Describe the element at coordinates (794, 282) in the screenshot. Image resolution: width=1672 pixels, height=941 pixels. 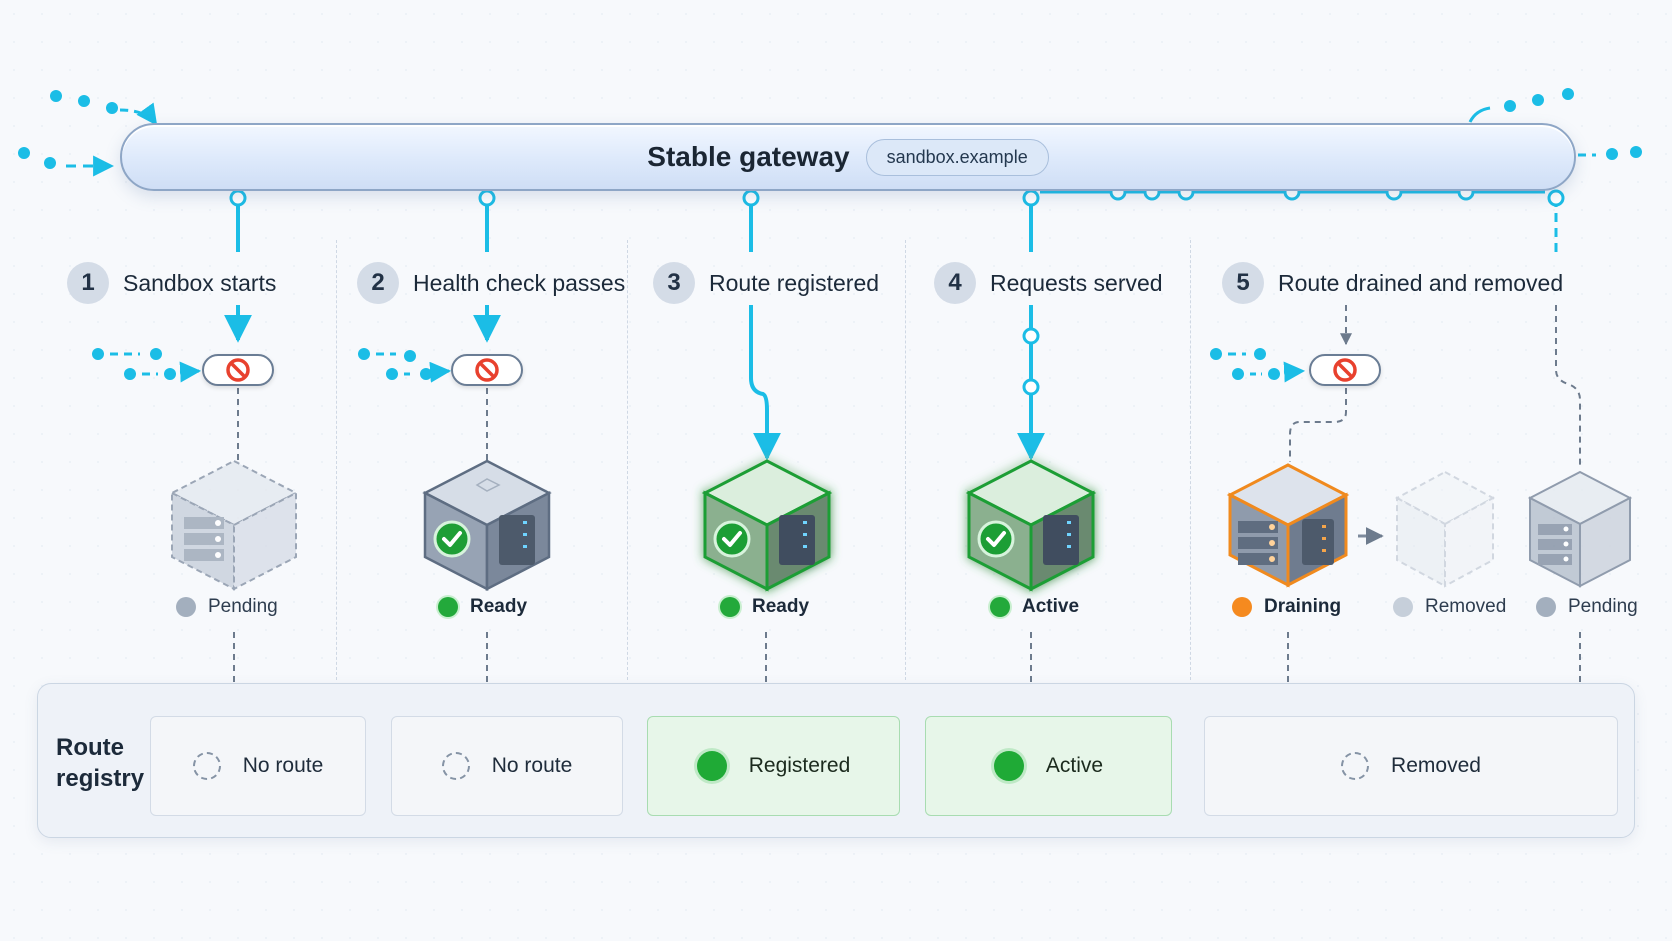
I see `step-label: Route registered` at that location.